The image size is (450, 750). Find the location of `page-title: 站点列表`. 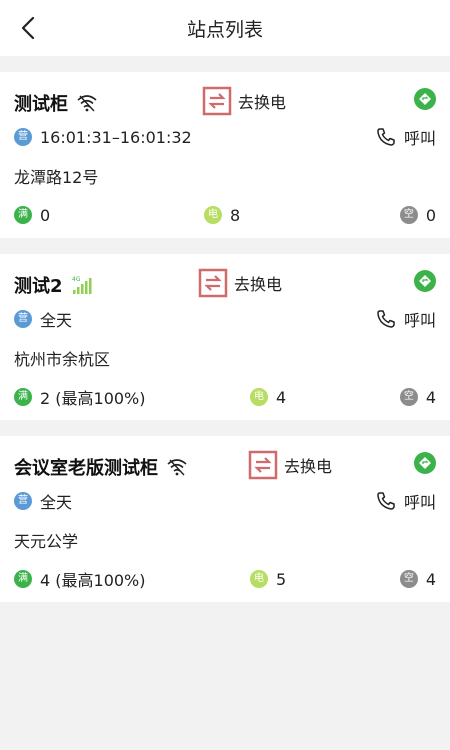

page-title: 站点列表 is located at coordinates (224, 29).